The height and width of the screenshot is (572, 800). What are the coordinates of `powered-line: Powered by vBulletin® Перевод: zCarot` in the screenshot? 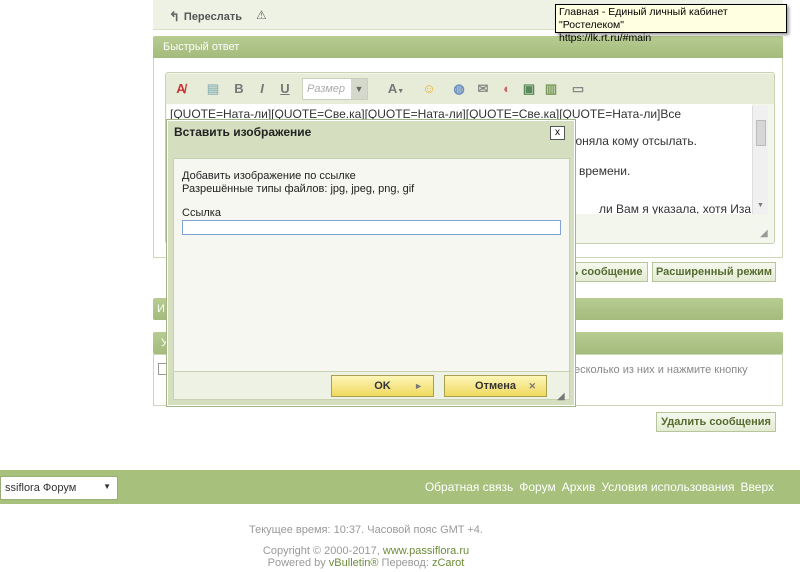 It's located at (366, 563).